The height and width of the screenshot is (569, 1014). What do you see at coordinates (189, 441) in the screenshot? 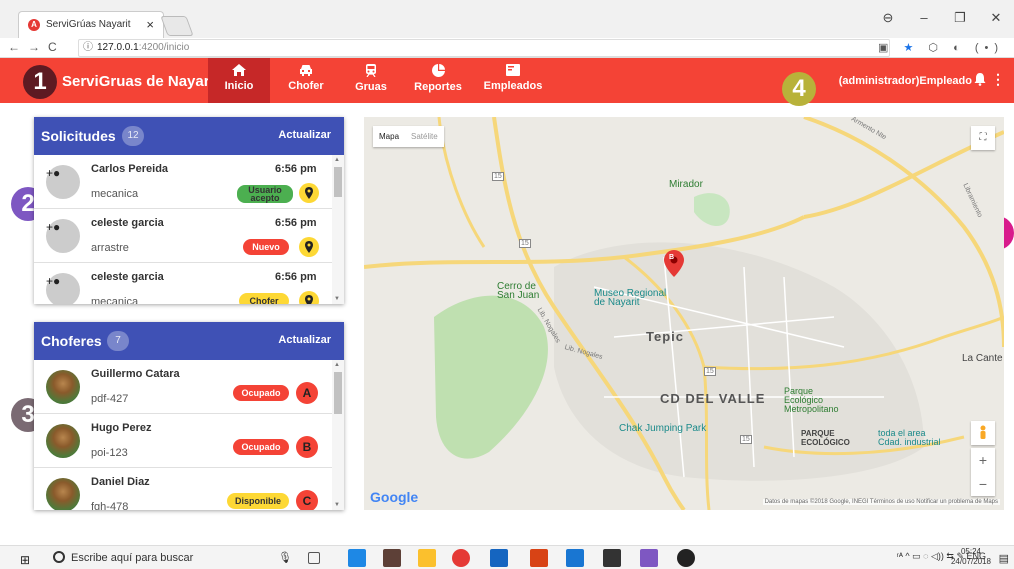
I see `list-item: Hugo Perez poi-123 Ocupado B` at bounding box center [189, 441].